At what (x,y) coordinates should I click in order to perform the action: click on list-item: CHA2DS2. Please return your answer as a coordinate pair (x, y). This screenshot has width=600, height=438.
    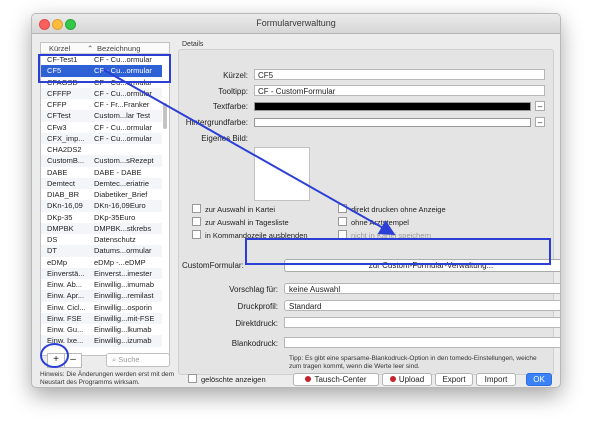
    Looking at the image, I should click on (101, 149).